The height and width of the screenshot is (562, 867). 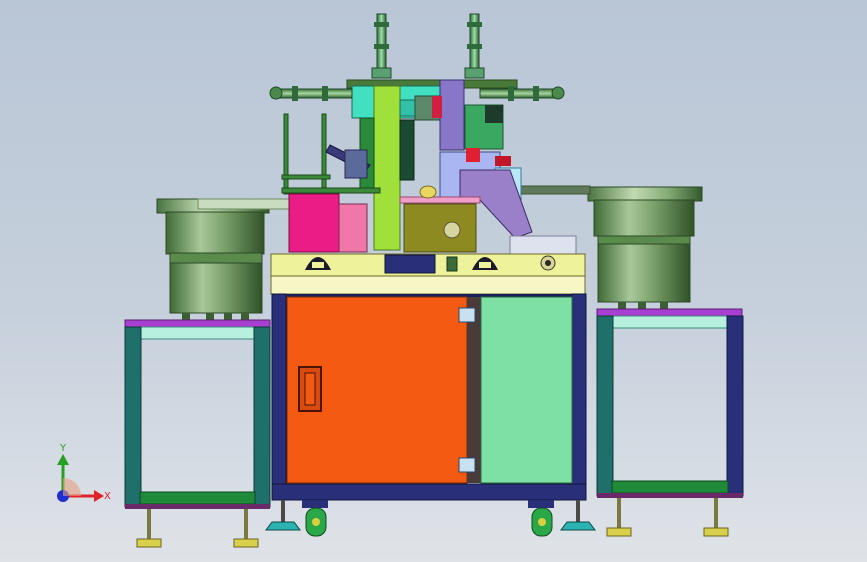 I want to click on left-vibratory-bowl, so click(x=213, y=259).